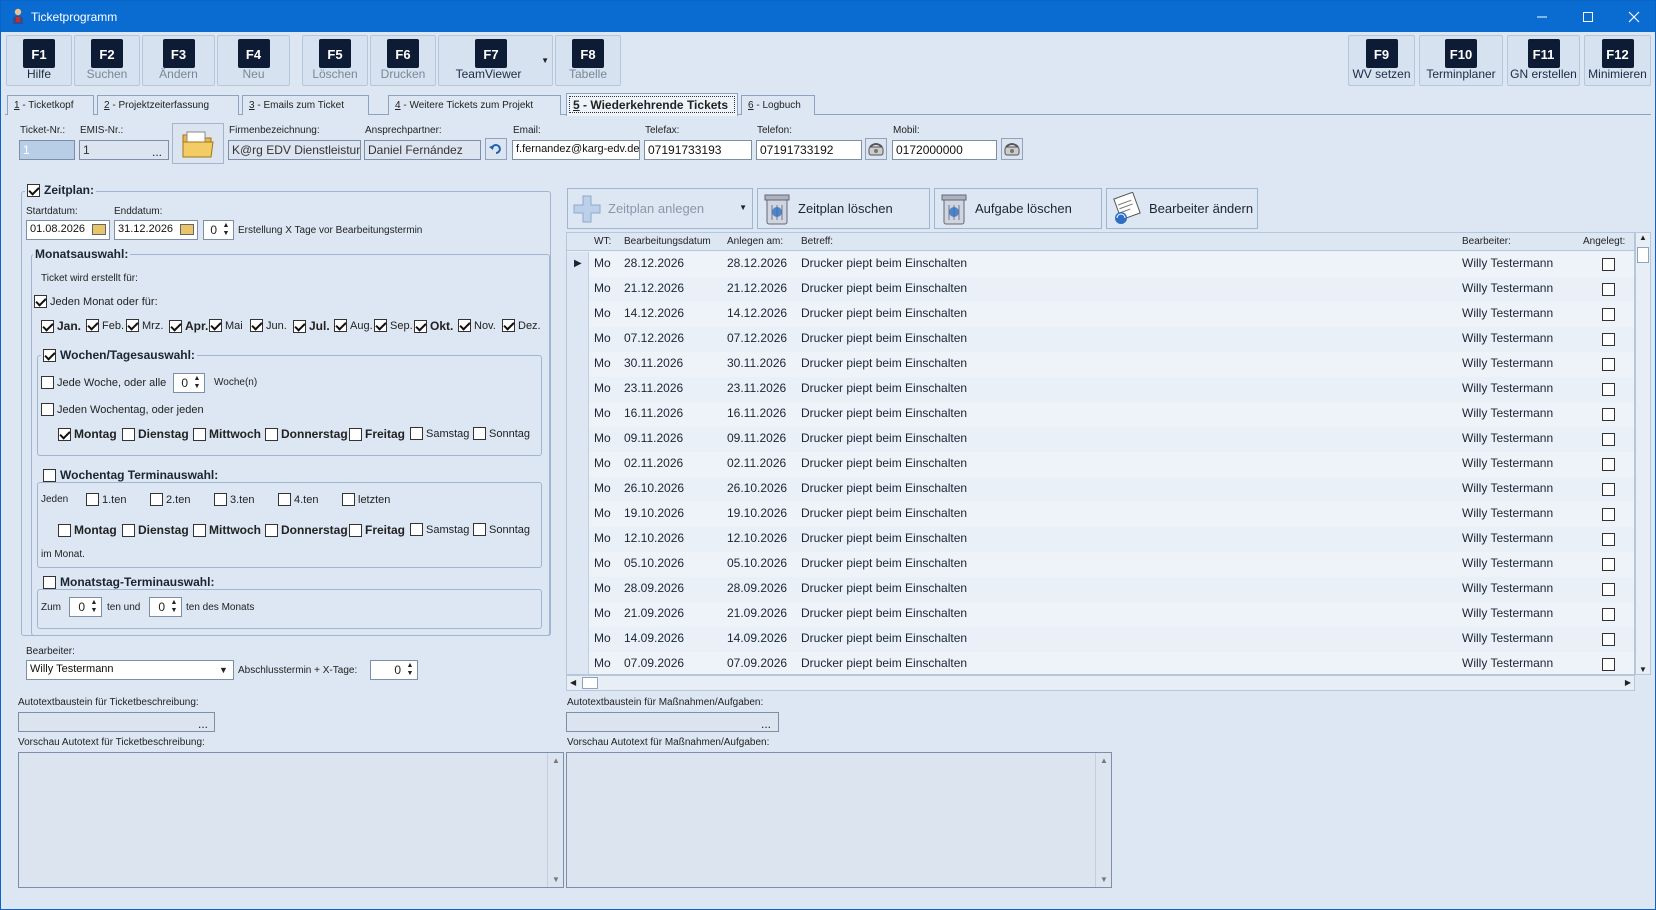  I want to click on wt-day-samstag: Samstag, so click(439, 529).